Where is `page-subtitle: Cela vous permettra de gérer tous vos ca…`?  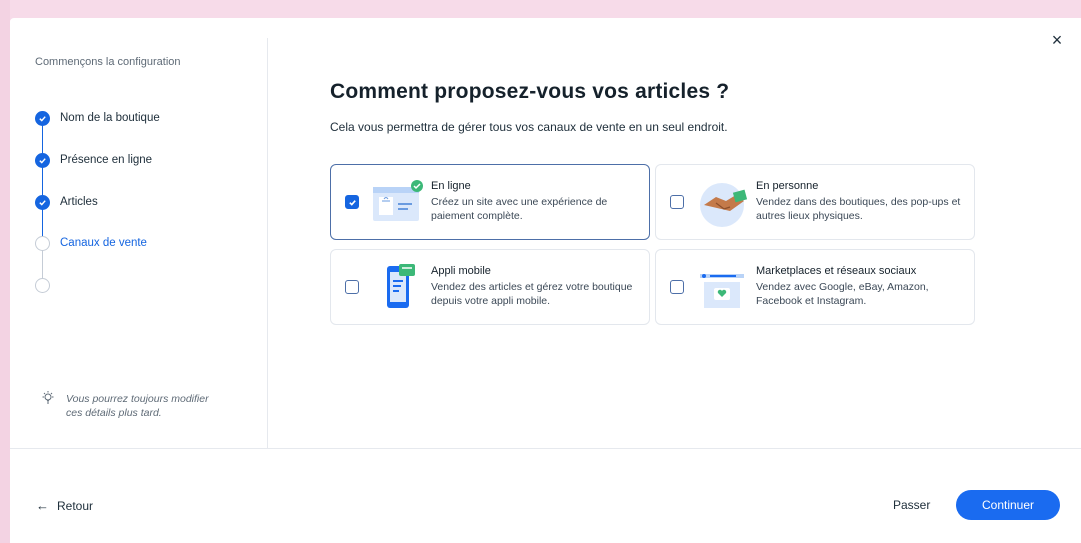
page-subtitle: Cela vous permettra de gérer tous vos ca… is located at coordinates (529, 127).